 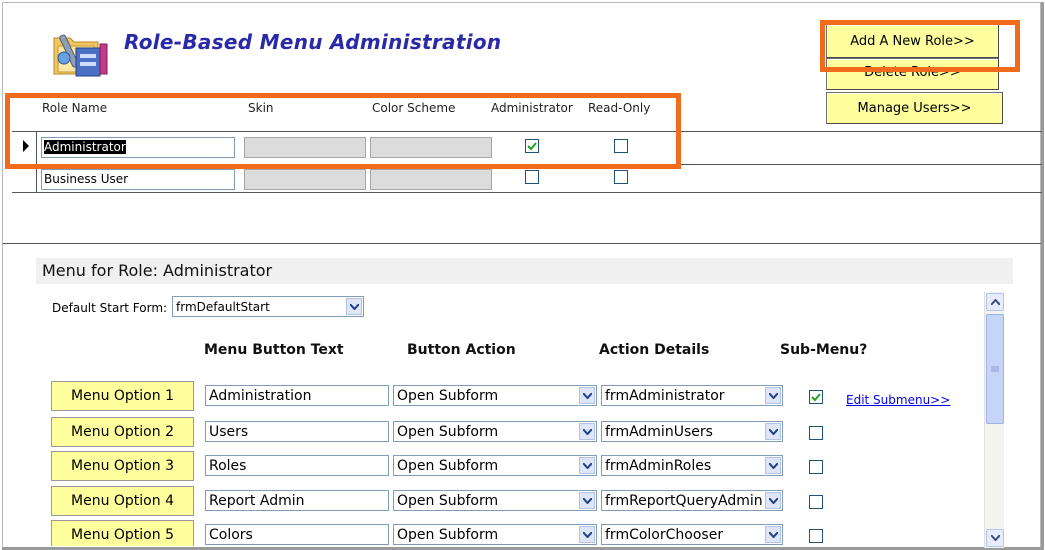 I want to click on action-details-select: frmAdminUsers, so click(x=692, y=431).